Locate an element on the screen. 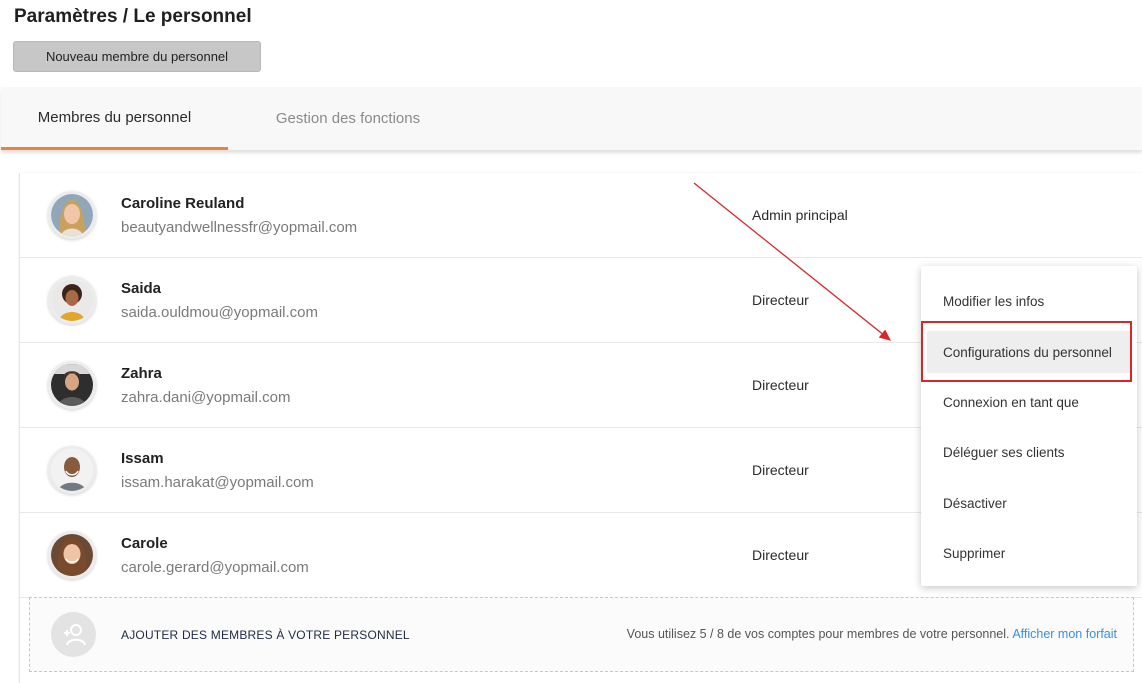 The image size is (1142, 683). new-staff-member-button: Nouveau membre du personnel is located at coordinates (137, 56).